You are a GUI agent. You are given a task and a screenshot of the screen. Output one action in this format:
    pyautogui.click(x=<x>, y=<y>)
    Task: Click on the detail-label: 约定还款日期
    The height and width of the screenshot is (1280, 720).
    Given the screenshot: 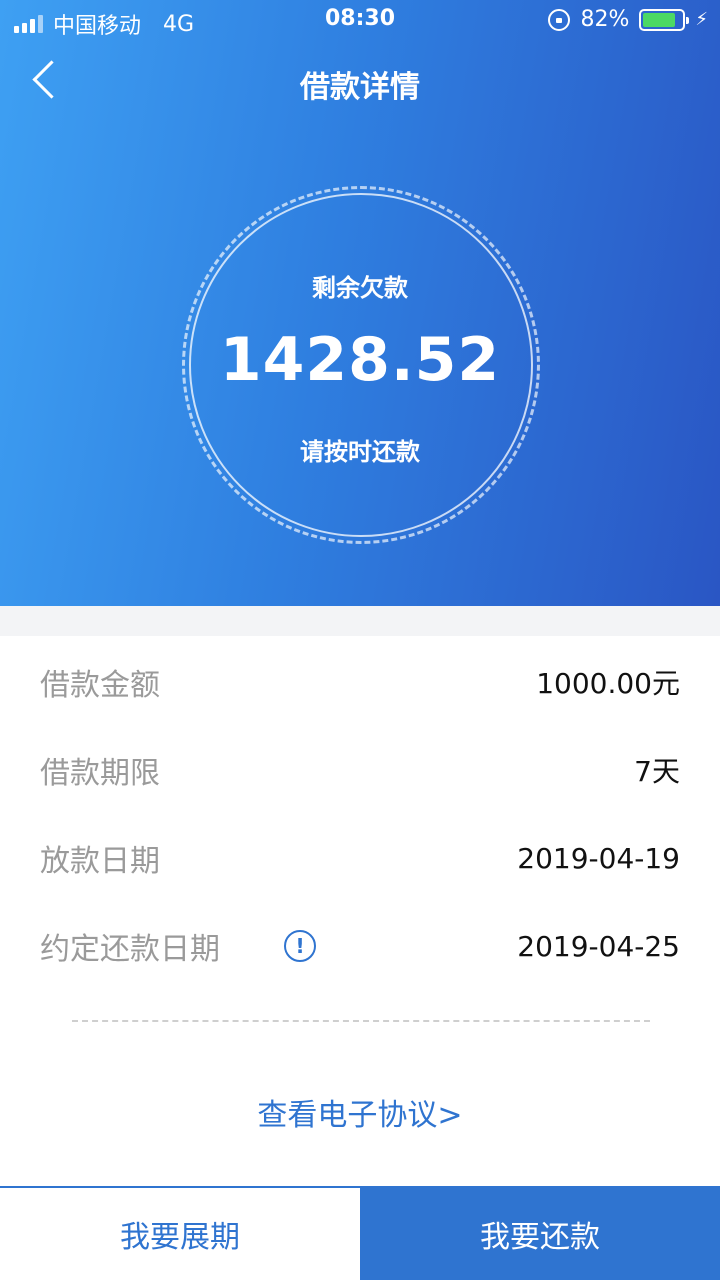 What is the action you would take?
    pyautogui.click(x=130, y=949)
    